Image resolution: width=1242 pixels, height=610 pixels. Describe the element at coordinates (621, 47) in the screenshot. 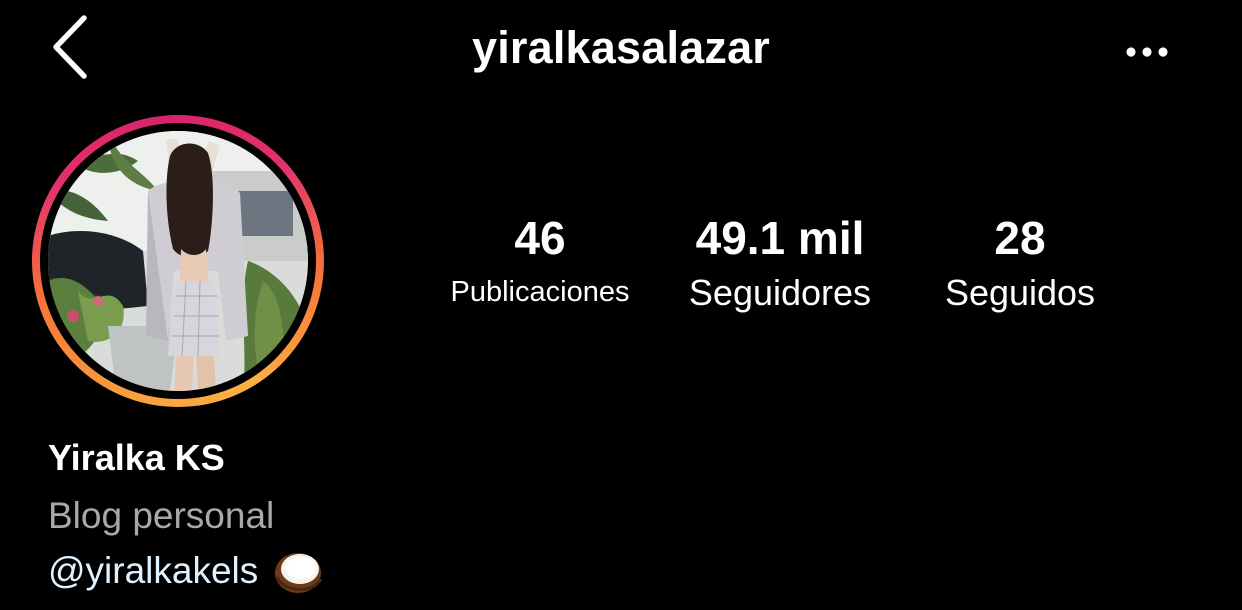

I see `page-title: yiralkasalazar` at that location.